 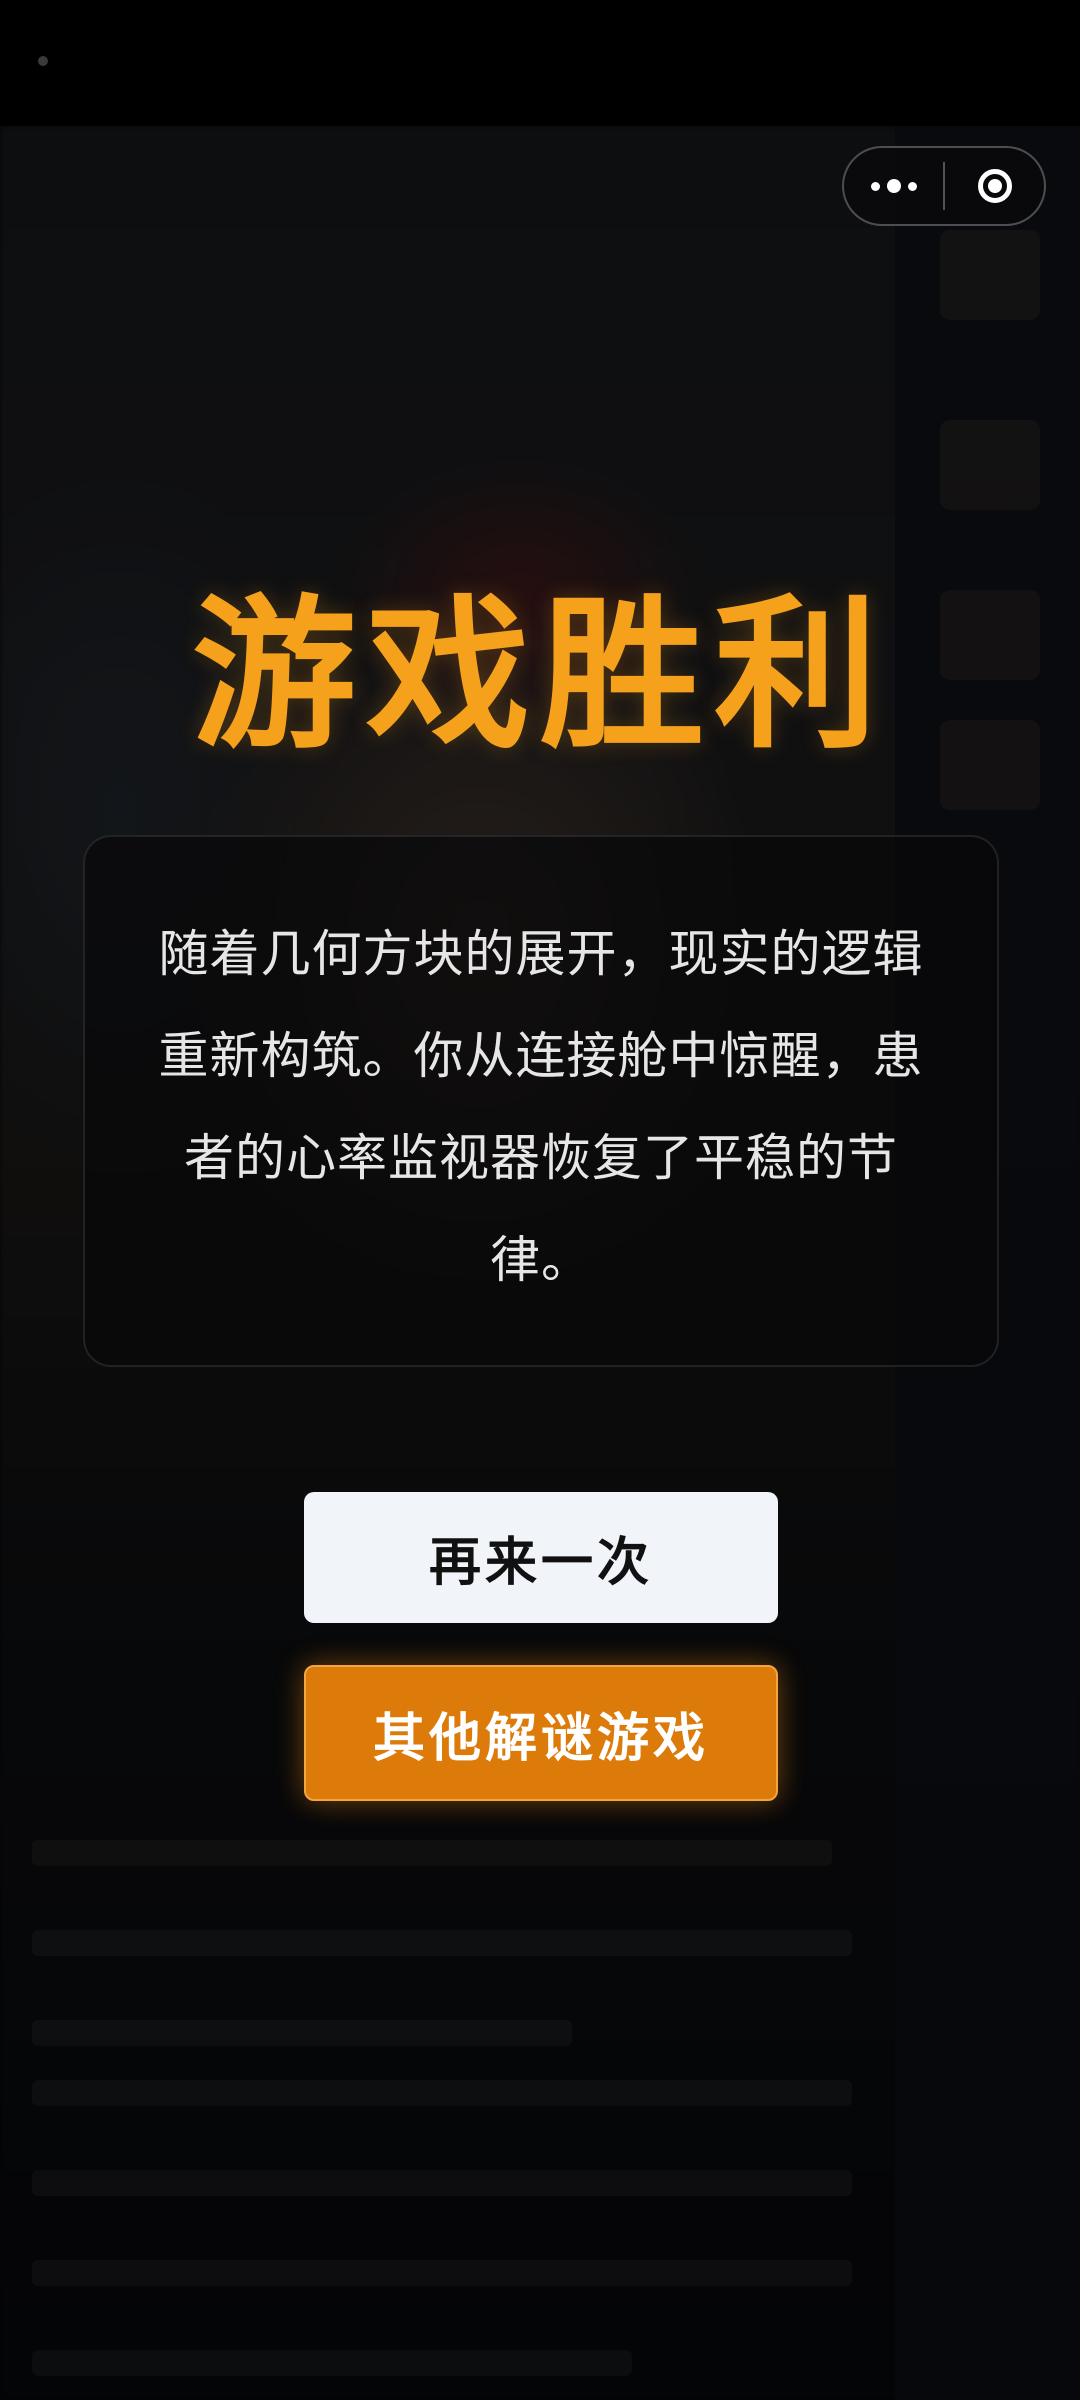 What do you see at coordinates (539, 674) in the screenshot?
I see `victory-title: 游戏胜利` at bounding box center [539, 674].